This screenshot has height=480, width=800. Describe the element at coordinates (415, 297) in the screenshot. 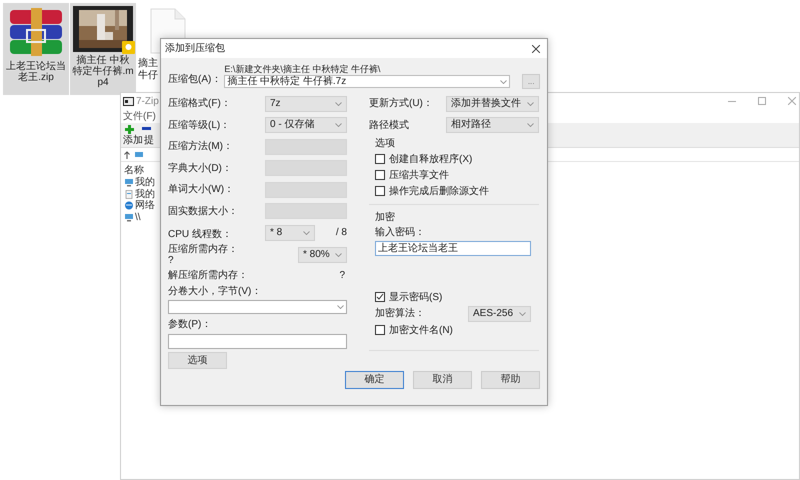

I see `checkbox-label: 显示密码(S)` at that location.